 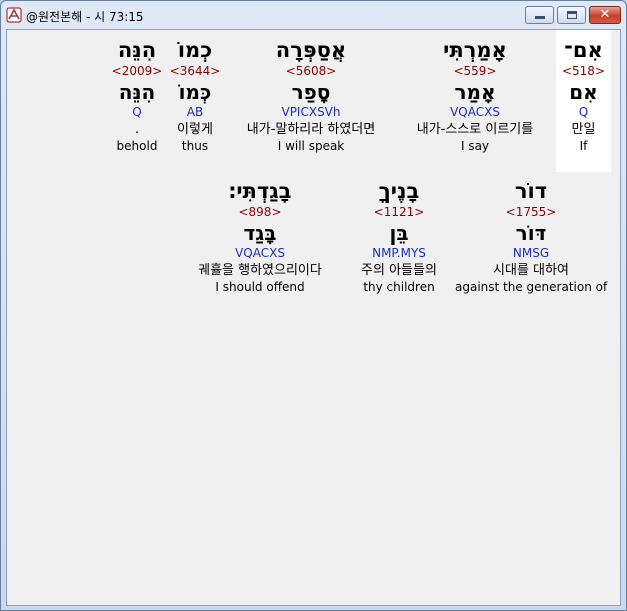 What do you see at coordinates (399, 287) in the screenshot?
I see `english-gloss: thy children` at bounding box center [399, 287].